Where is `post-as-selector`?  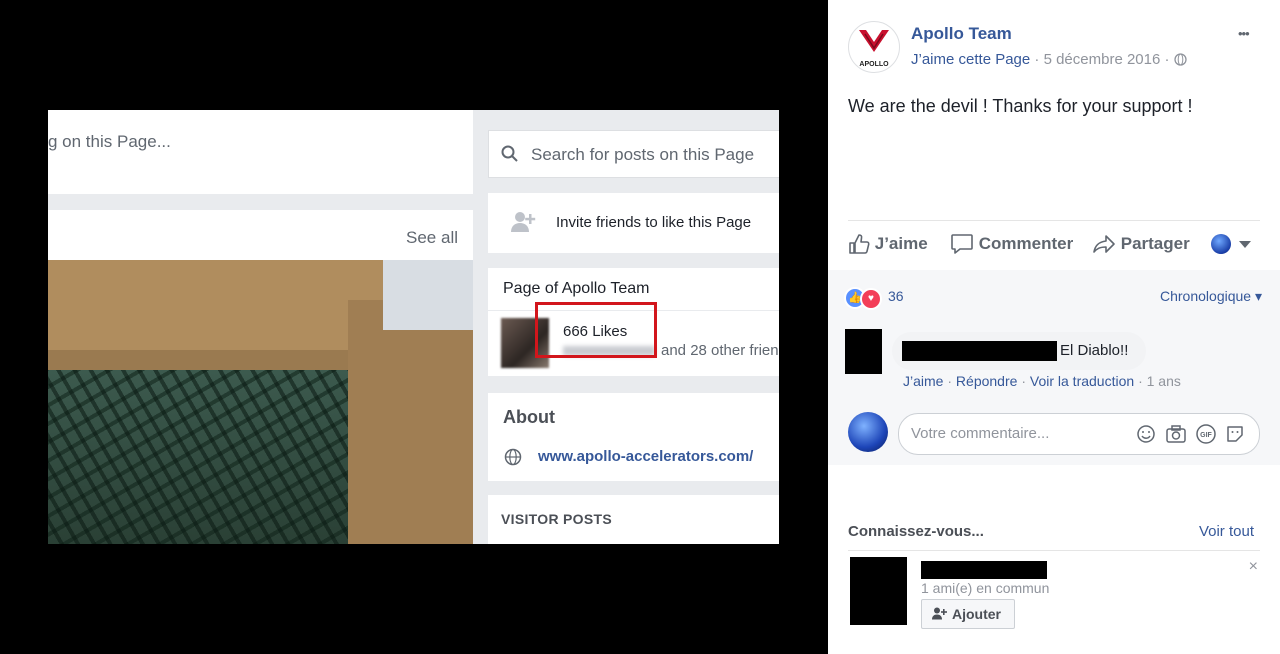
post-as-selector is located at coordinates (1231, 244).